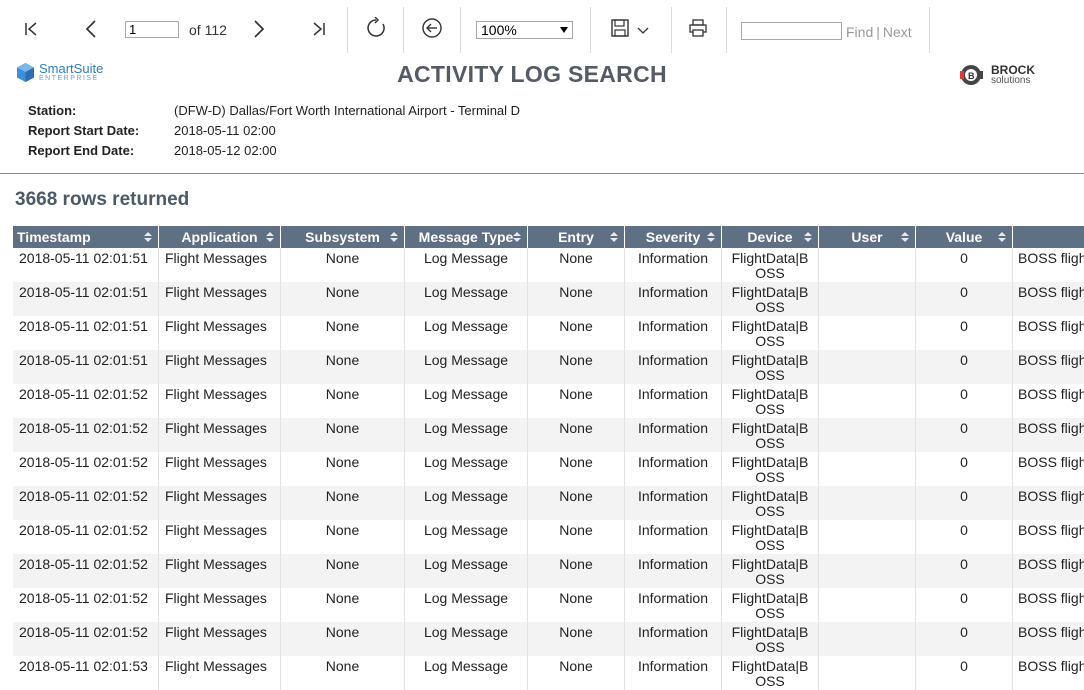 The image size is (1084, 690). I want to click on column-header-user: User, so click(867, 237).